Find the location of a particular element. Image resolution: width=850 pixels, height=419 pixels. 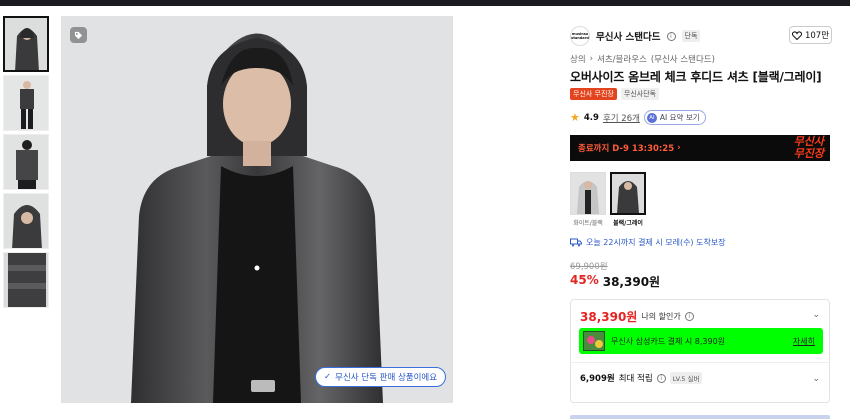

points-row: 6,909원 최대 적립 i LV.5 실버 is located at coordinates (641, 378).